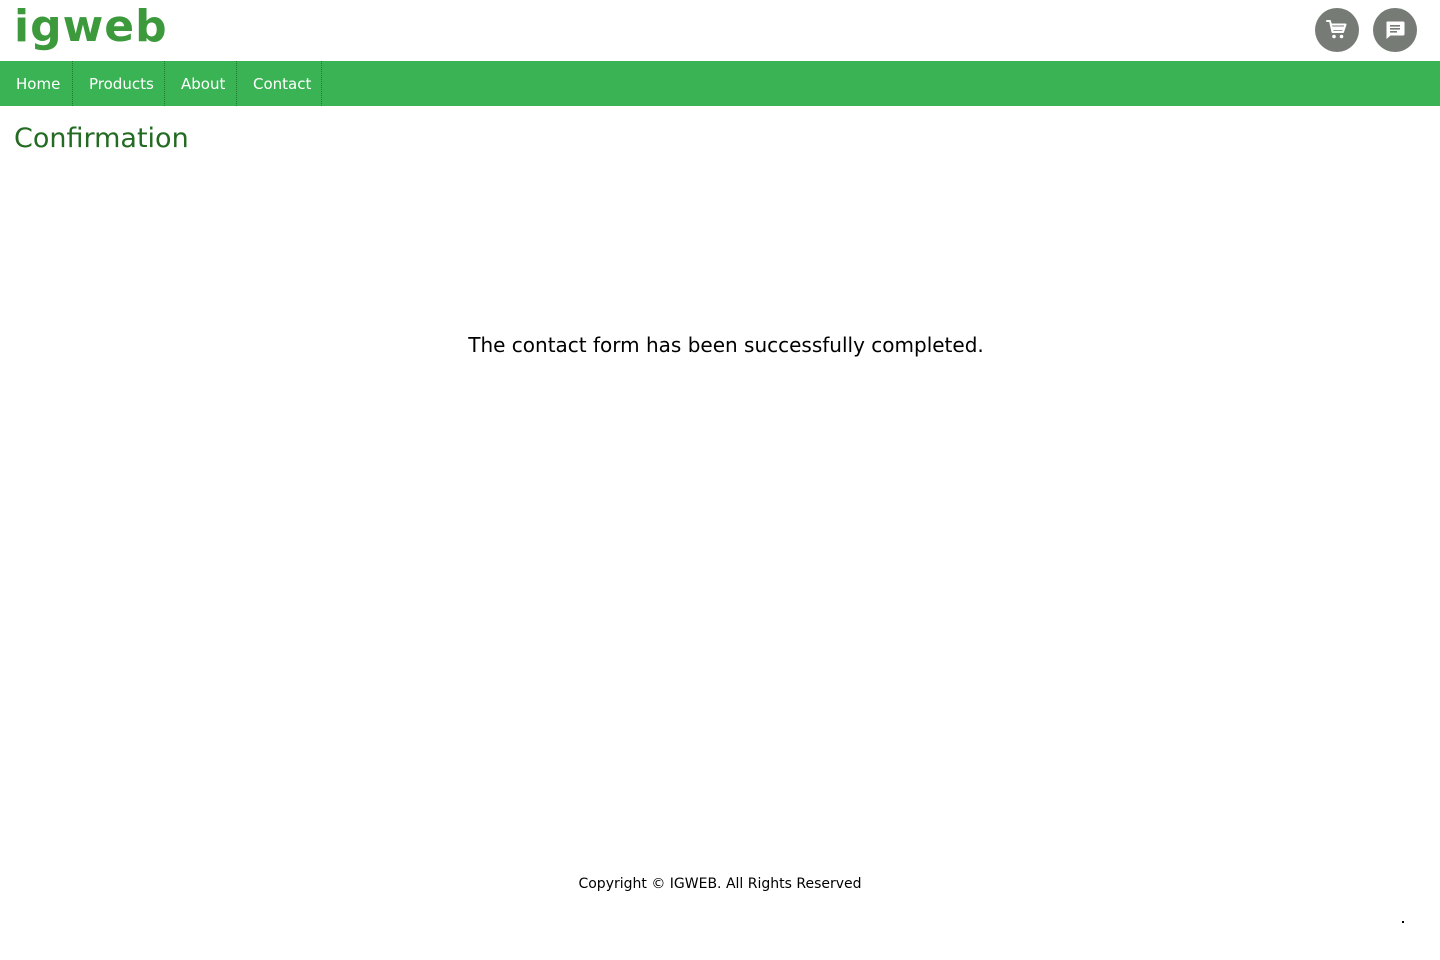 The width and height of the screenshot is (1440, 960). I want to click on nav-item-home: Home, so click(36, 83).